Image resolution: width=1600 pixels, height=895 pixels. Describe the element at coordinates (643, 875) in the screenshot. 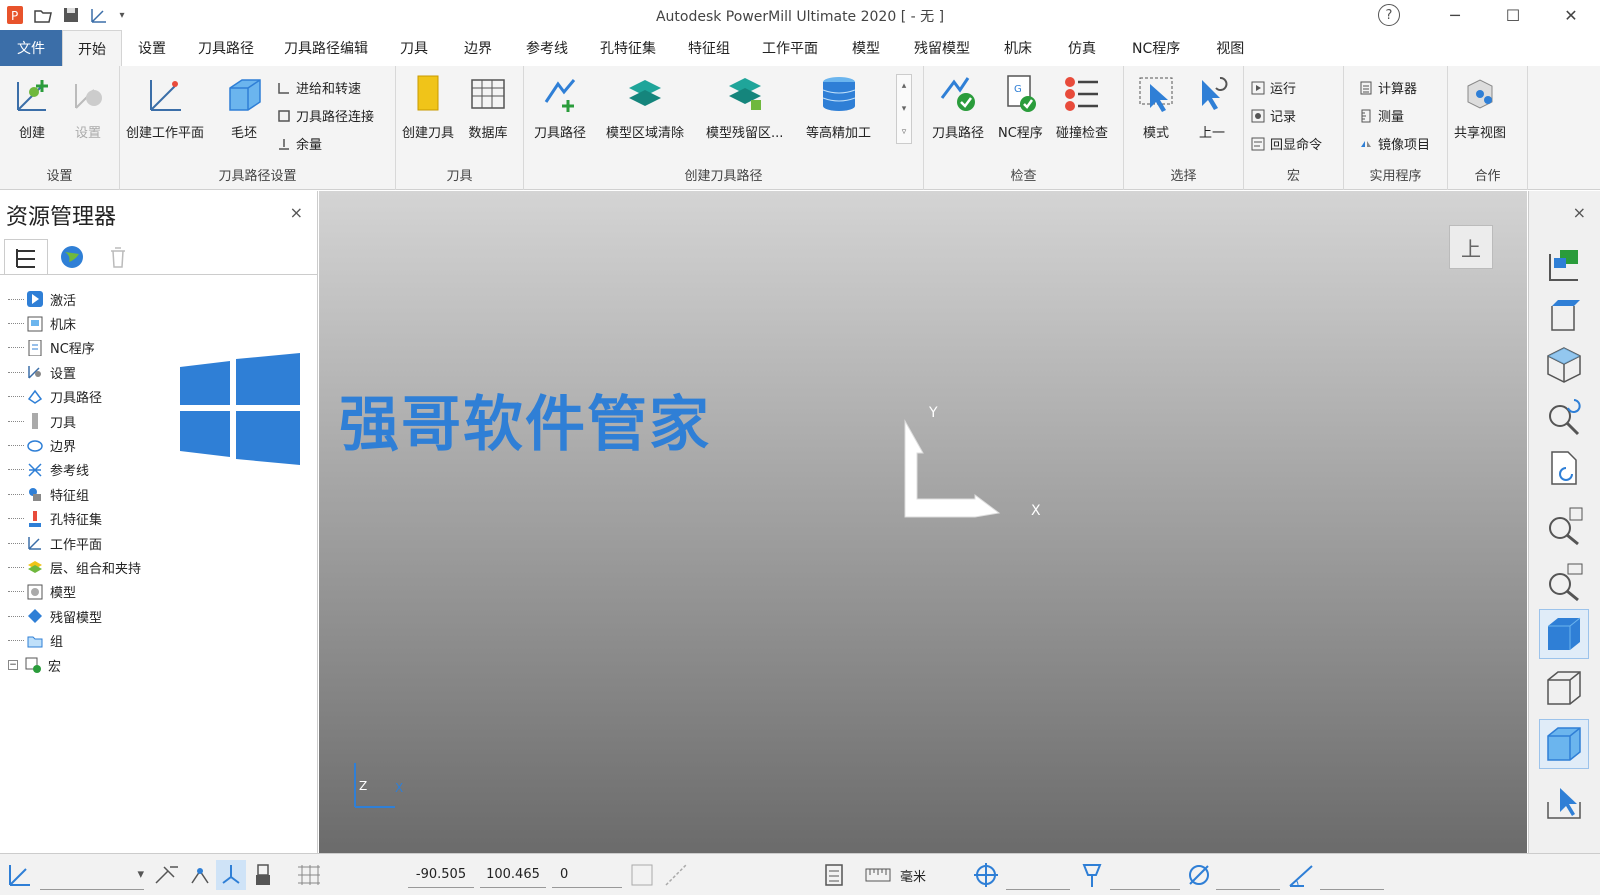

I see `cursor-mode-icon` at that location.